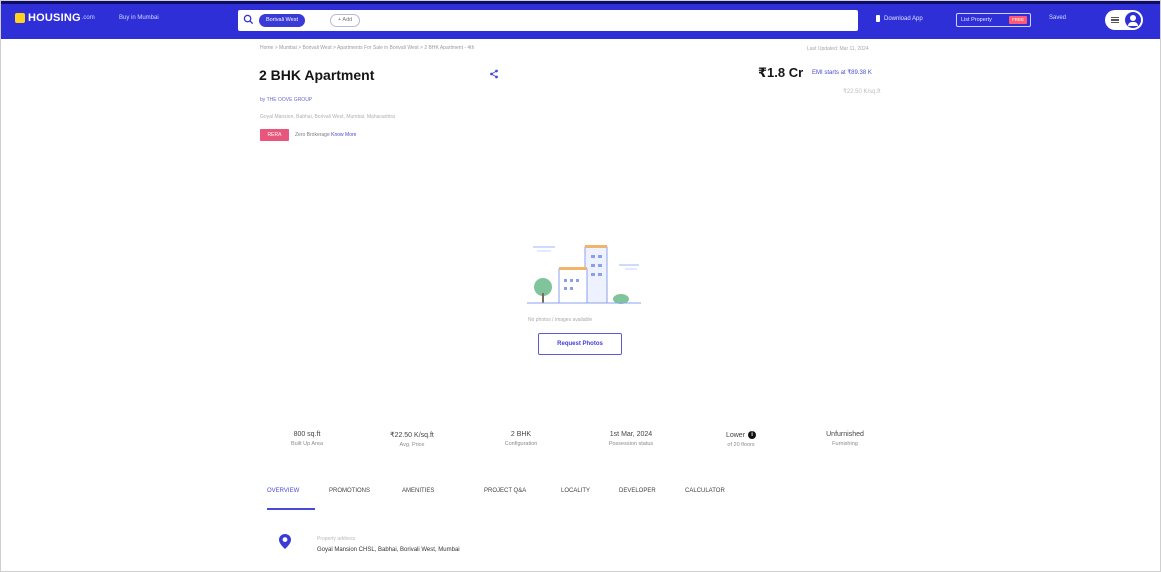 The width and height of the screenshot is (1161, 572). I want to click on phone-icon, so click(878, 18).